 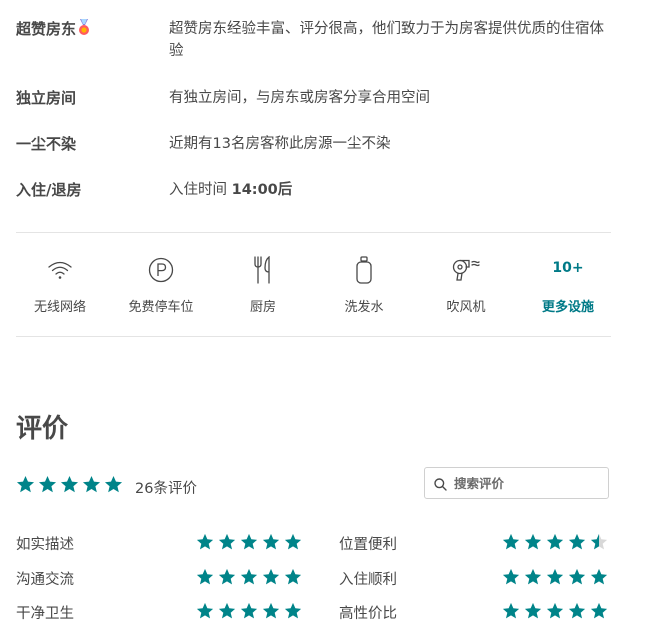 I want to click on rating-category-label: 入住顺利, so click(x=368, y=580).